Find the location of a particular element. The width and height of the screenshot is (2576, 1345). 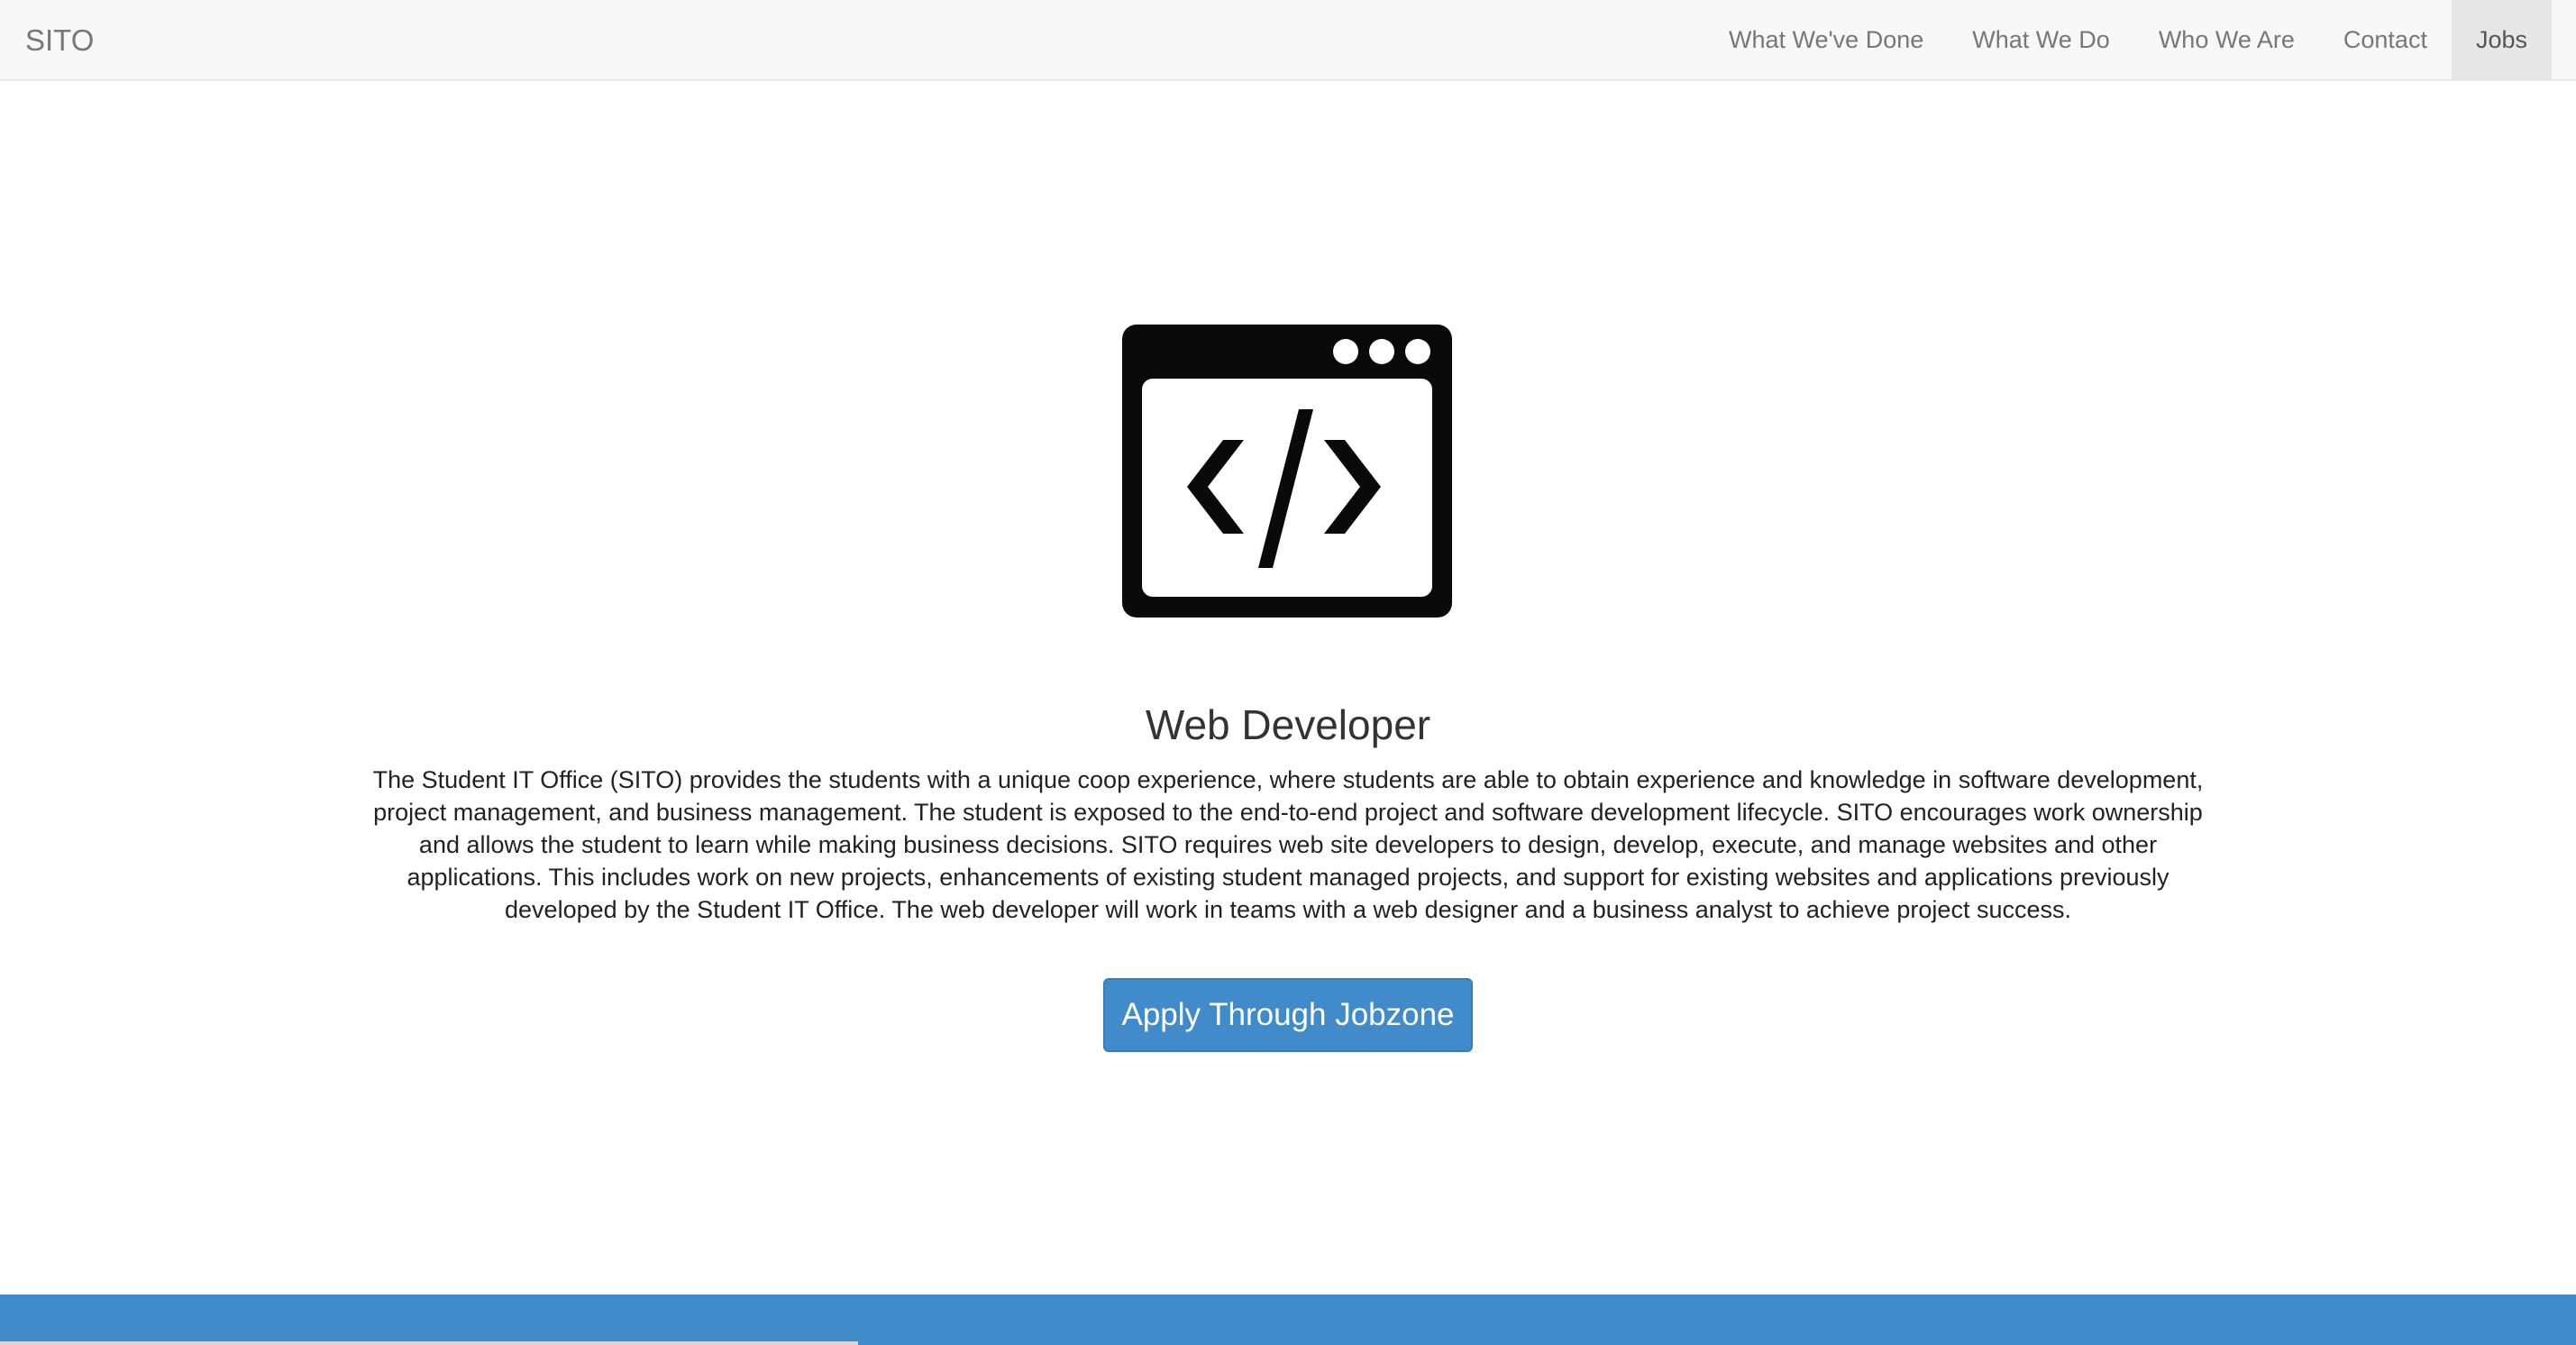

footer-band is located at coordinates (1288, 1320).